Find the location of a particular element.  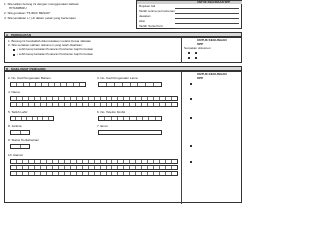

office-field-1: Rujukan fail is located at coordinates (147, 6).